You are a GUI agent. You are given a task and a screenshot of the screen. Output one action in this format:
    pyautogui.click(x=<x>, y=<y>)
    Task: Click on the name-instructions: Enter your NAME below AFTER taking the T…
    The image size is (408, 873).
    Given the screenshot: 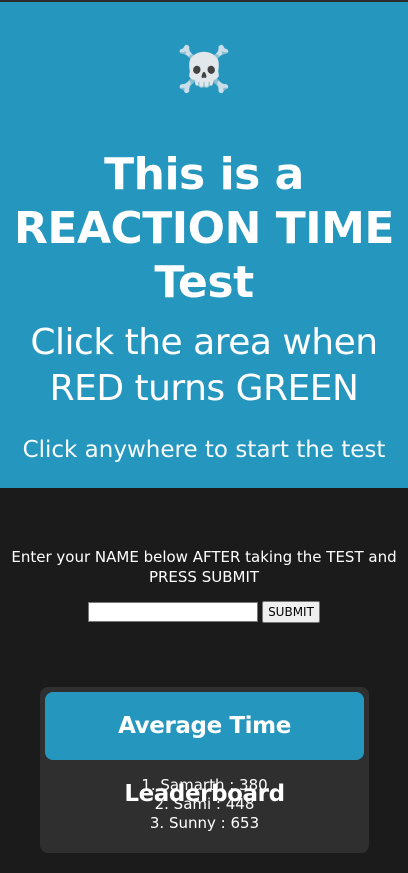 What is the action you would take?
    pyautogui.click(x=204, y=567)
    